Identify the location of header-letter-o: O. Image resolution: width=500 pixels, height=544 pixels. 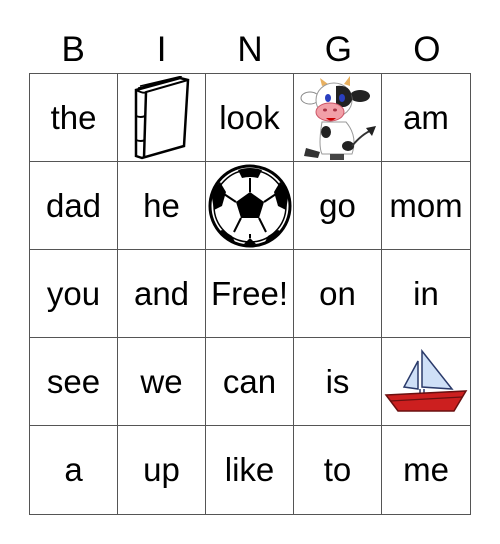
(427, 49).